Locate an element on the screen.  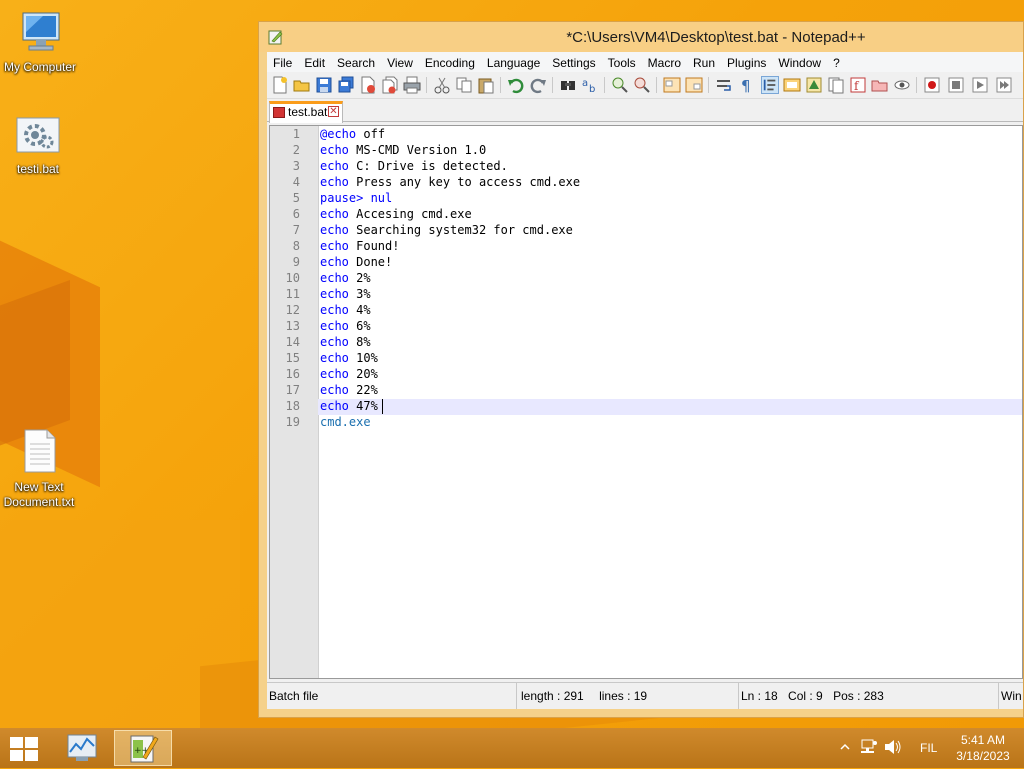
menu-search: Search is located at coordinates (356, 62).